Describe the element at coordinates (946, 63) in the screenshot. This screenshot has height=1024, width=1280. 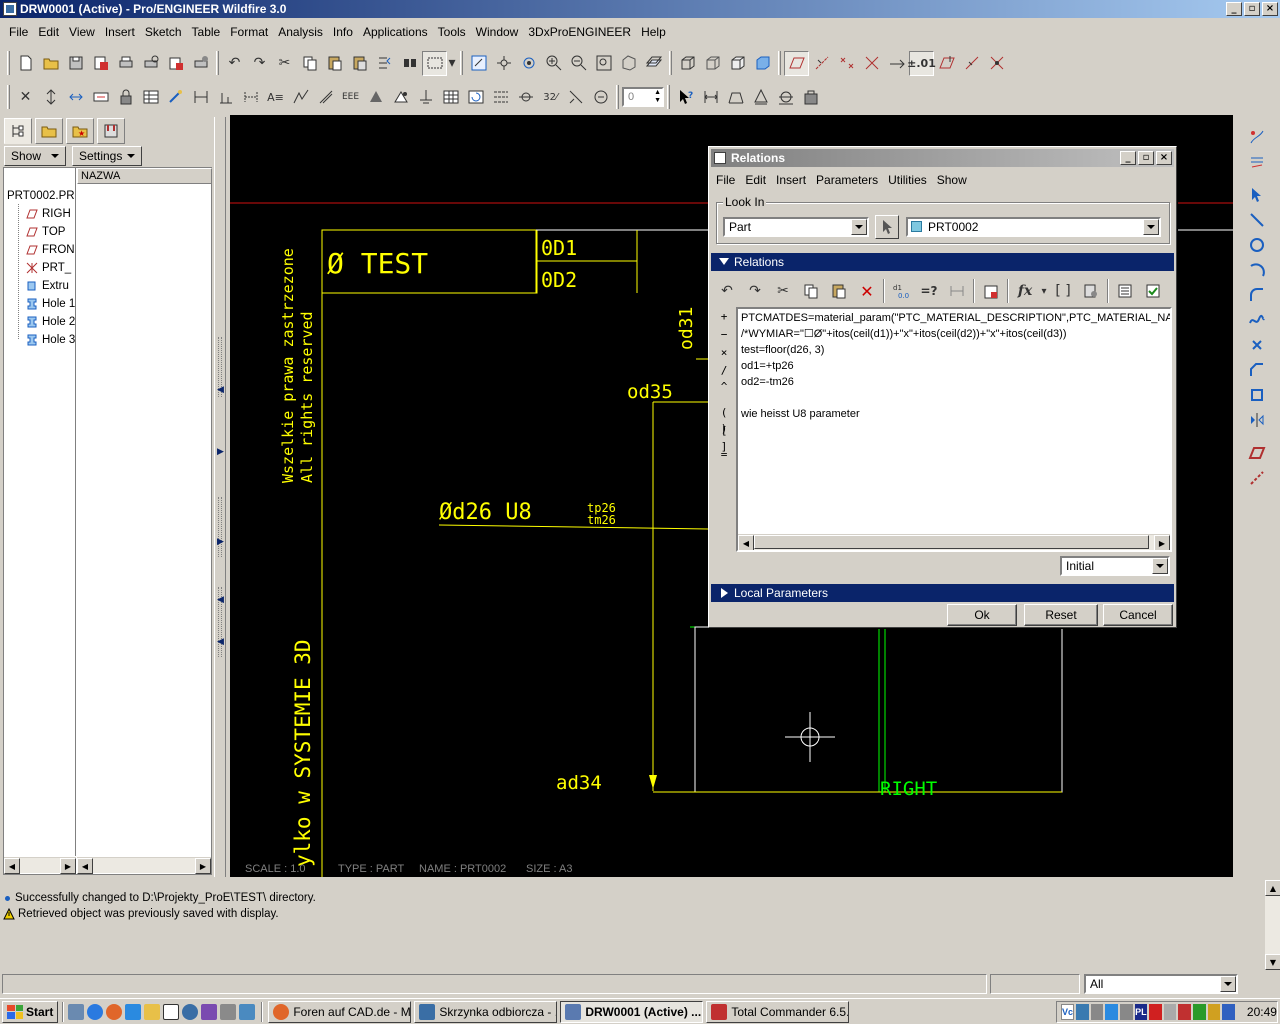
I see `datum-plane-tool-icon` at that location.